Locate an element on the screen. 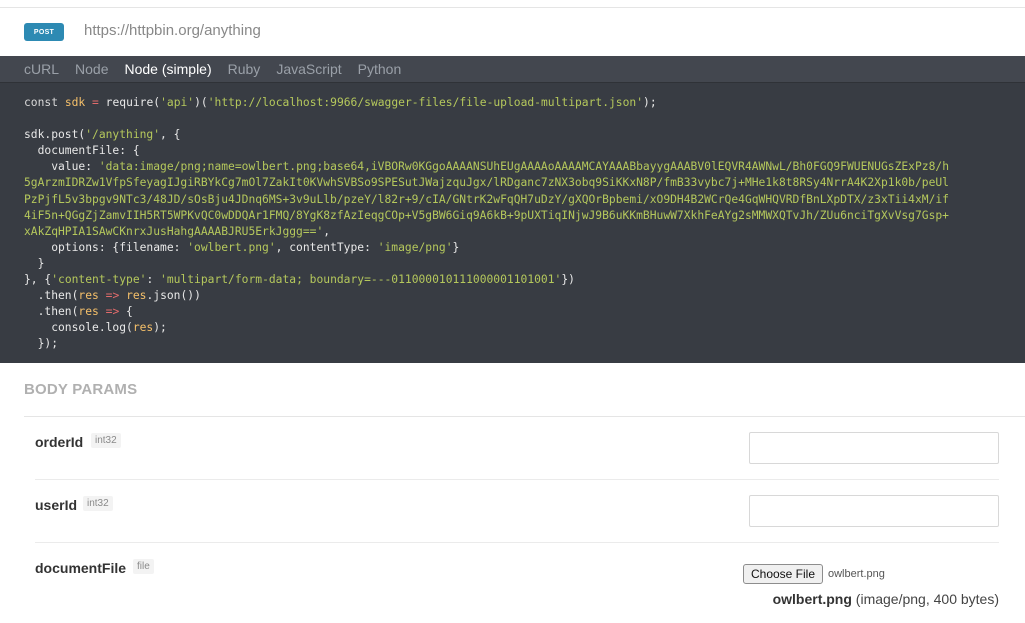 The height and width of the screenshot is (623, 1025). param-type-orderid: int32 is located at coordinates (106, 440).